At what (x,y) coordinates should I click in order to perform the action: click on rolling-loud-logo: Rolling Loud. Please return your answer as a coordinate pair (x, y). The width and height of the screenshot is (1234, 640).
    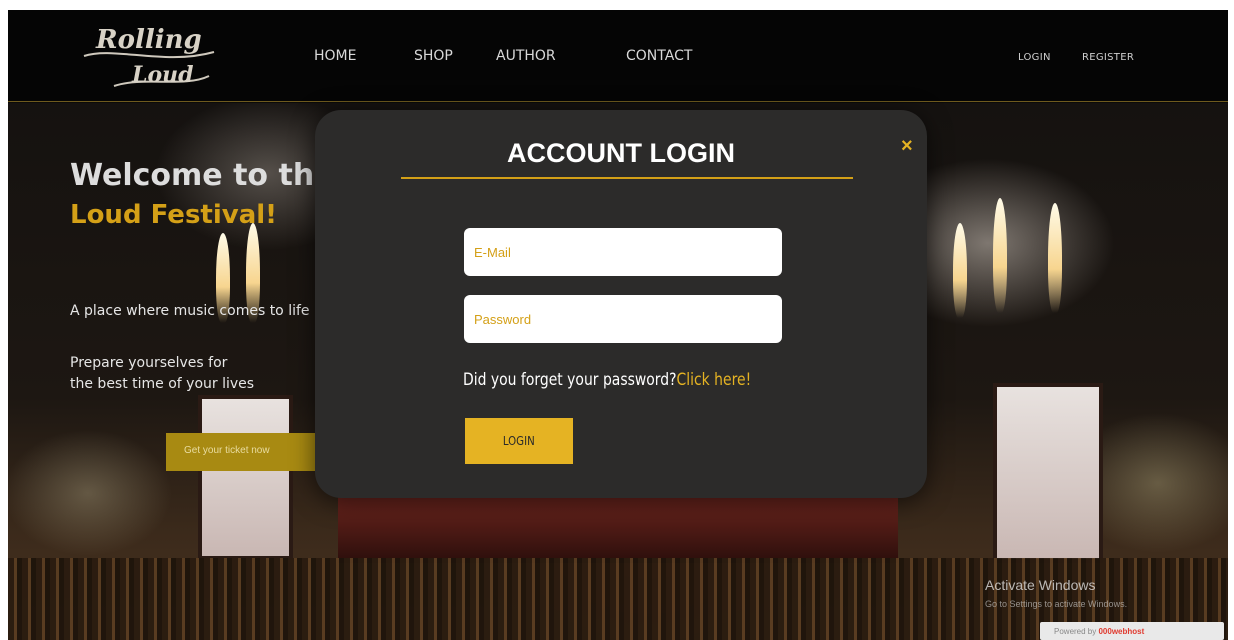
    Looking at the image, I should click on (149, 57).